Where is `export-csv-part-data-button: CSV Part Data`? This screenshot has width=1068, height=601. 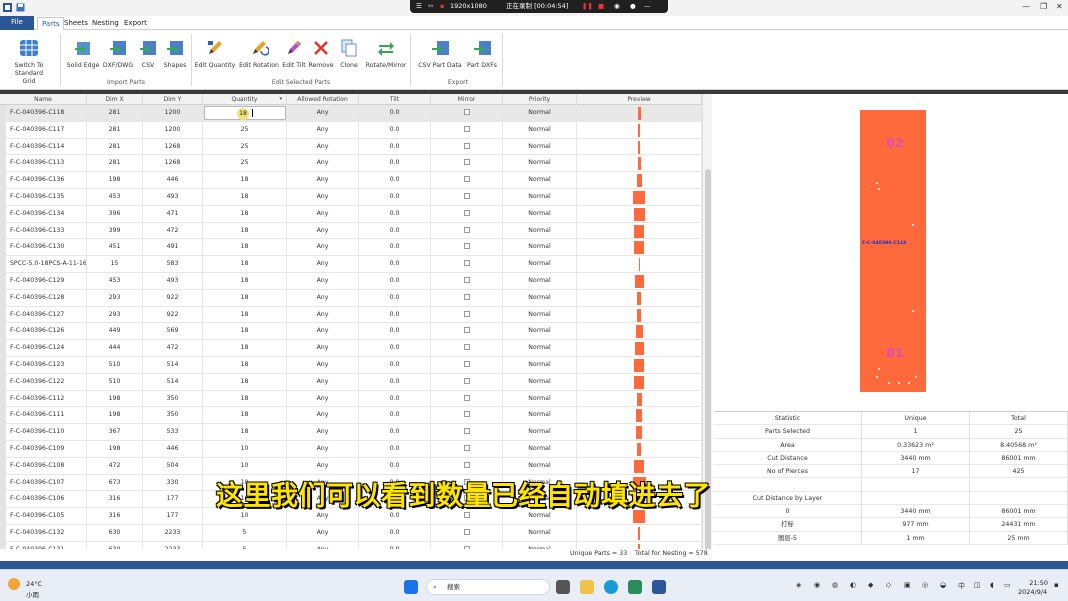 export-csv-part-data-button: CSV Part Data is located at coordinates (440, 53).